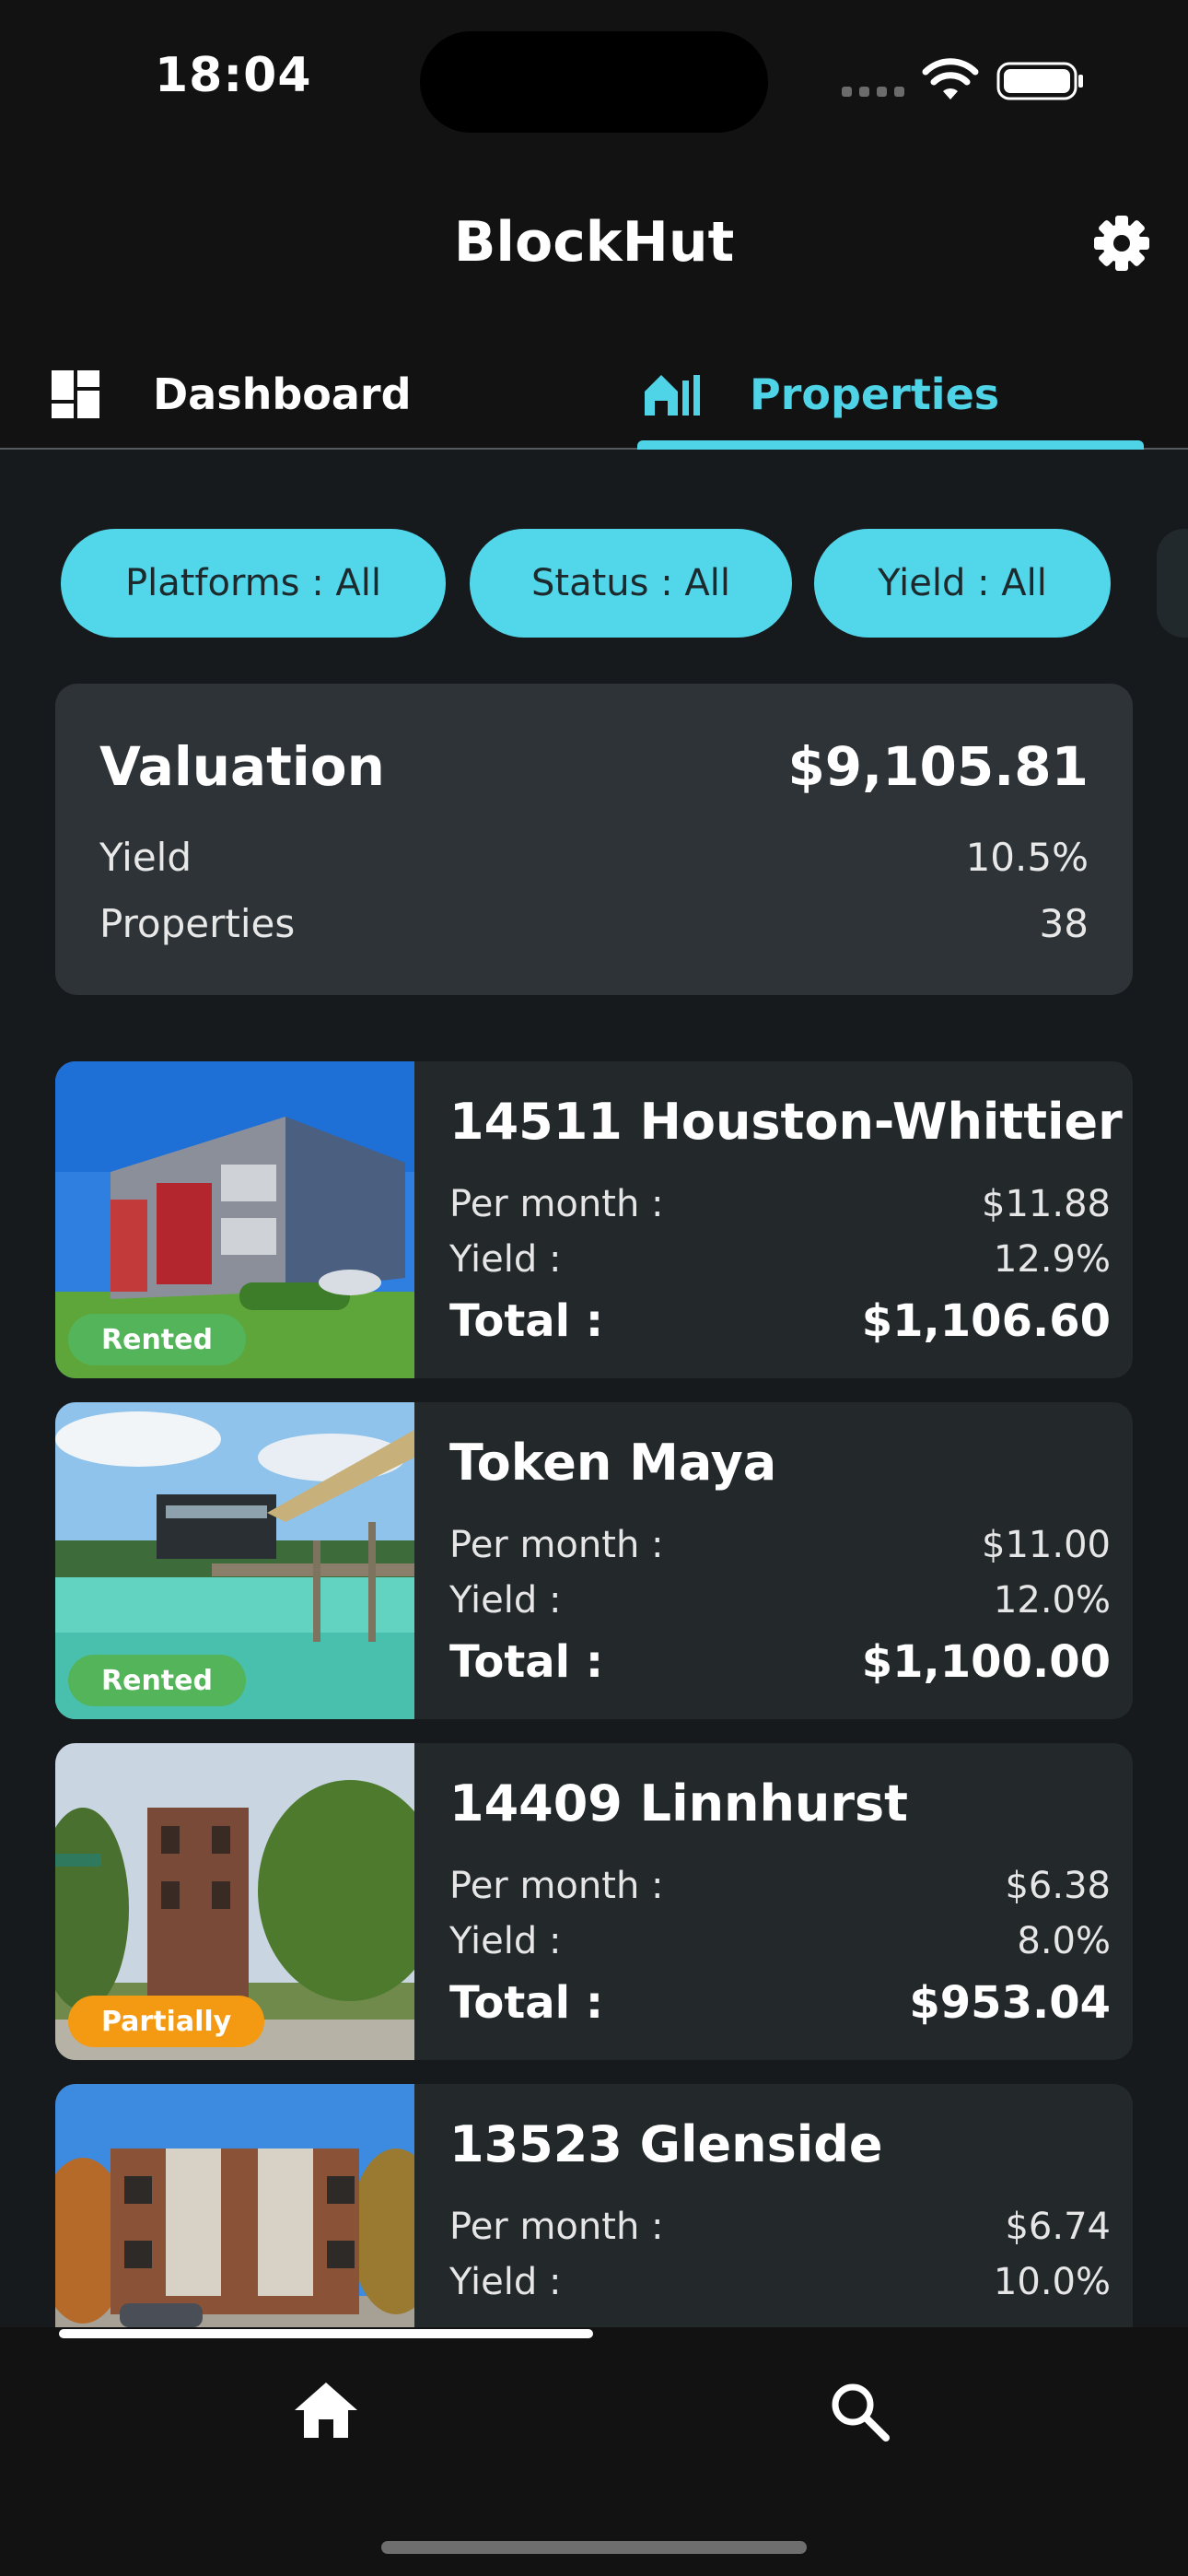  I want to click on cellular-signal-icon, so click(873, 93).